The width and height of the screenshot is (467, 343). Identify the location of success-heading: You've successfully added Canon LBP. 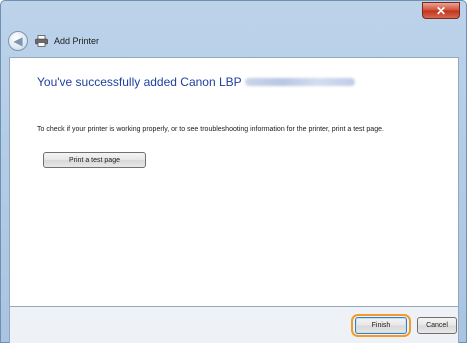
(196, 82).